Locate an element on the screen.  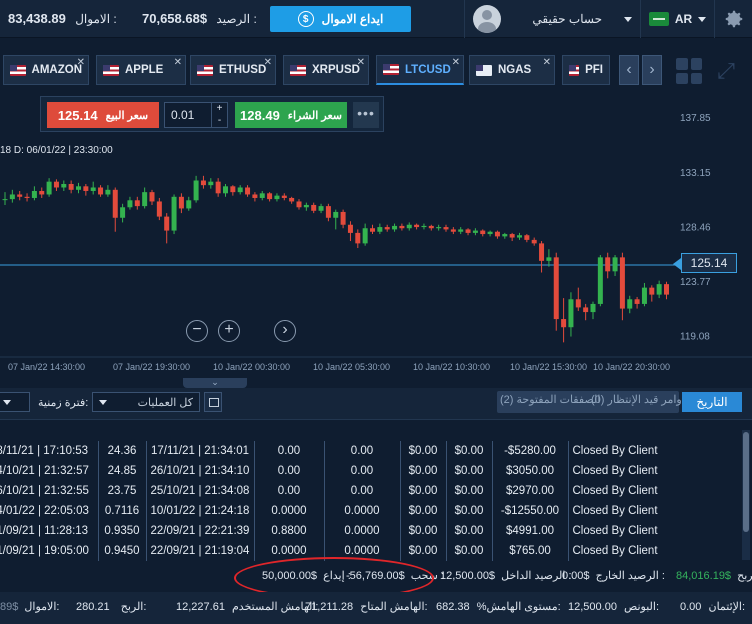
buy-button: 128.49 سعر الشراء is located at coordinates (291, 115).